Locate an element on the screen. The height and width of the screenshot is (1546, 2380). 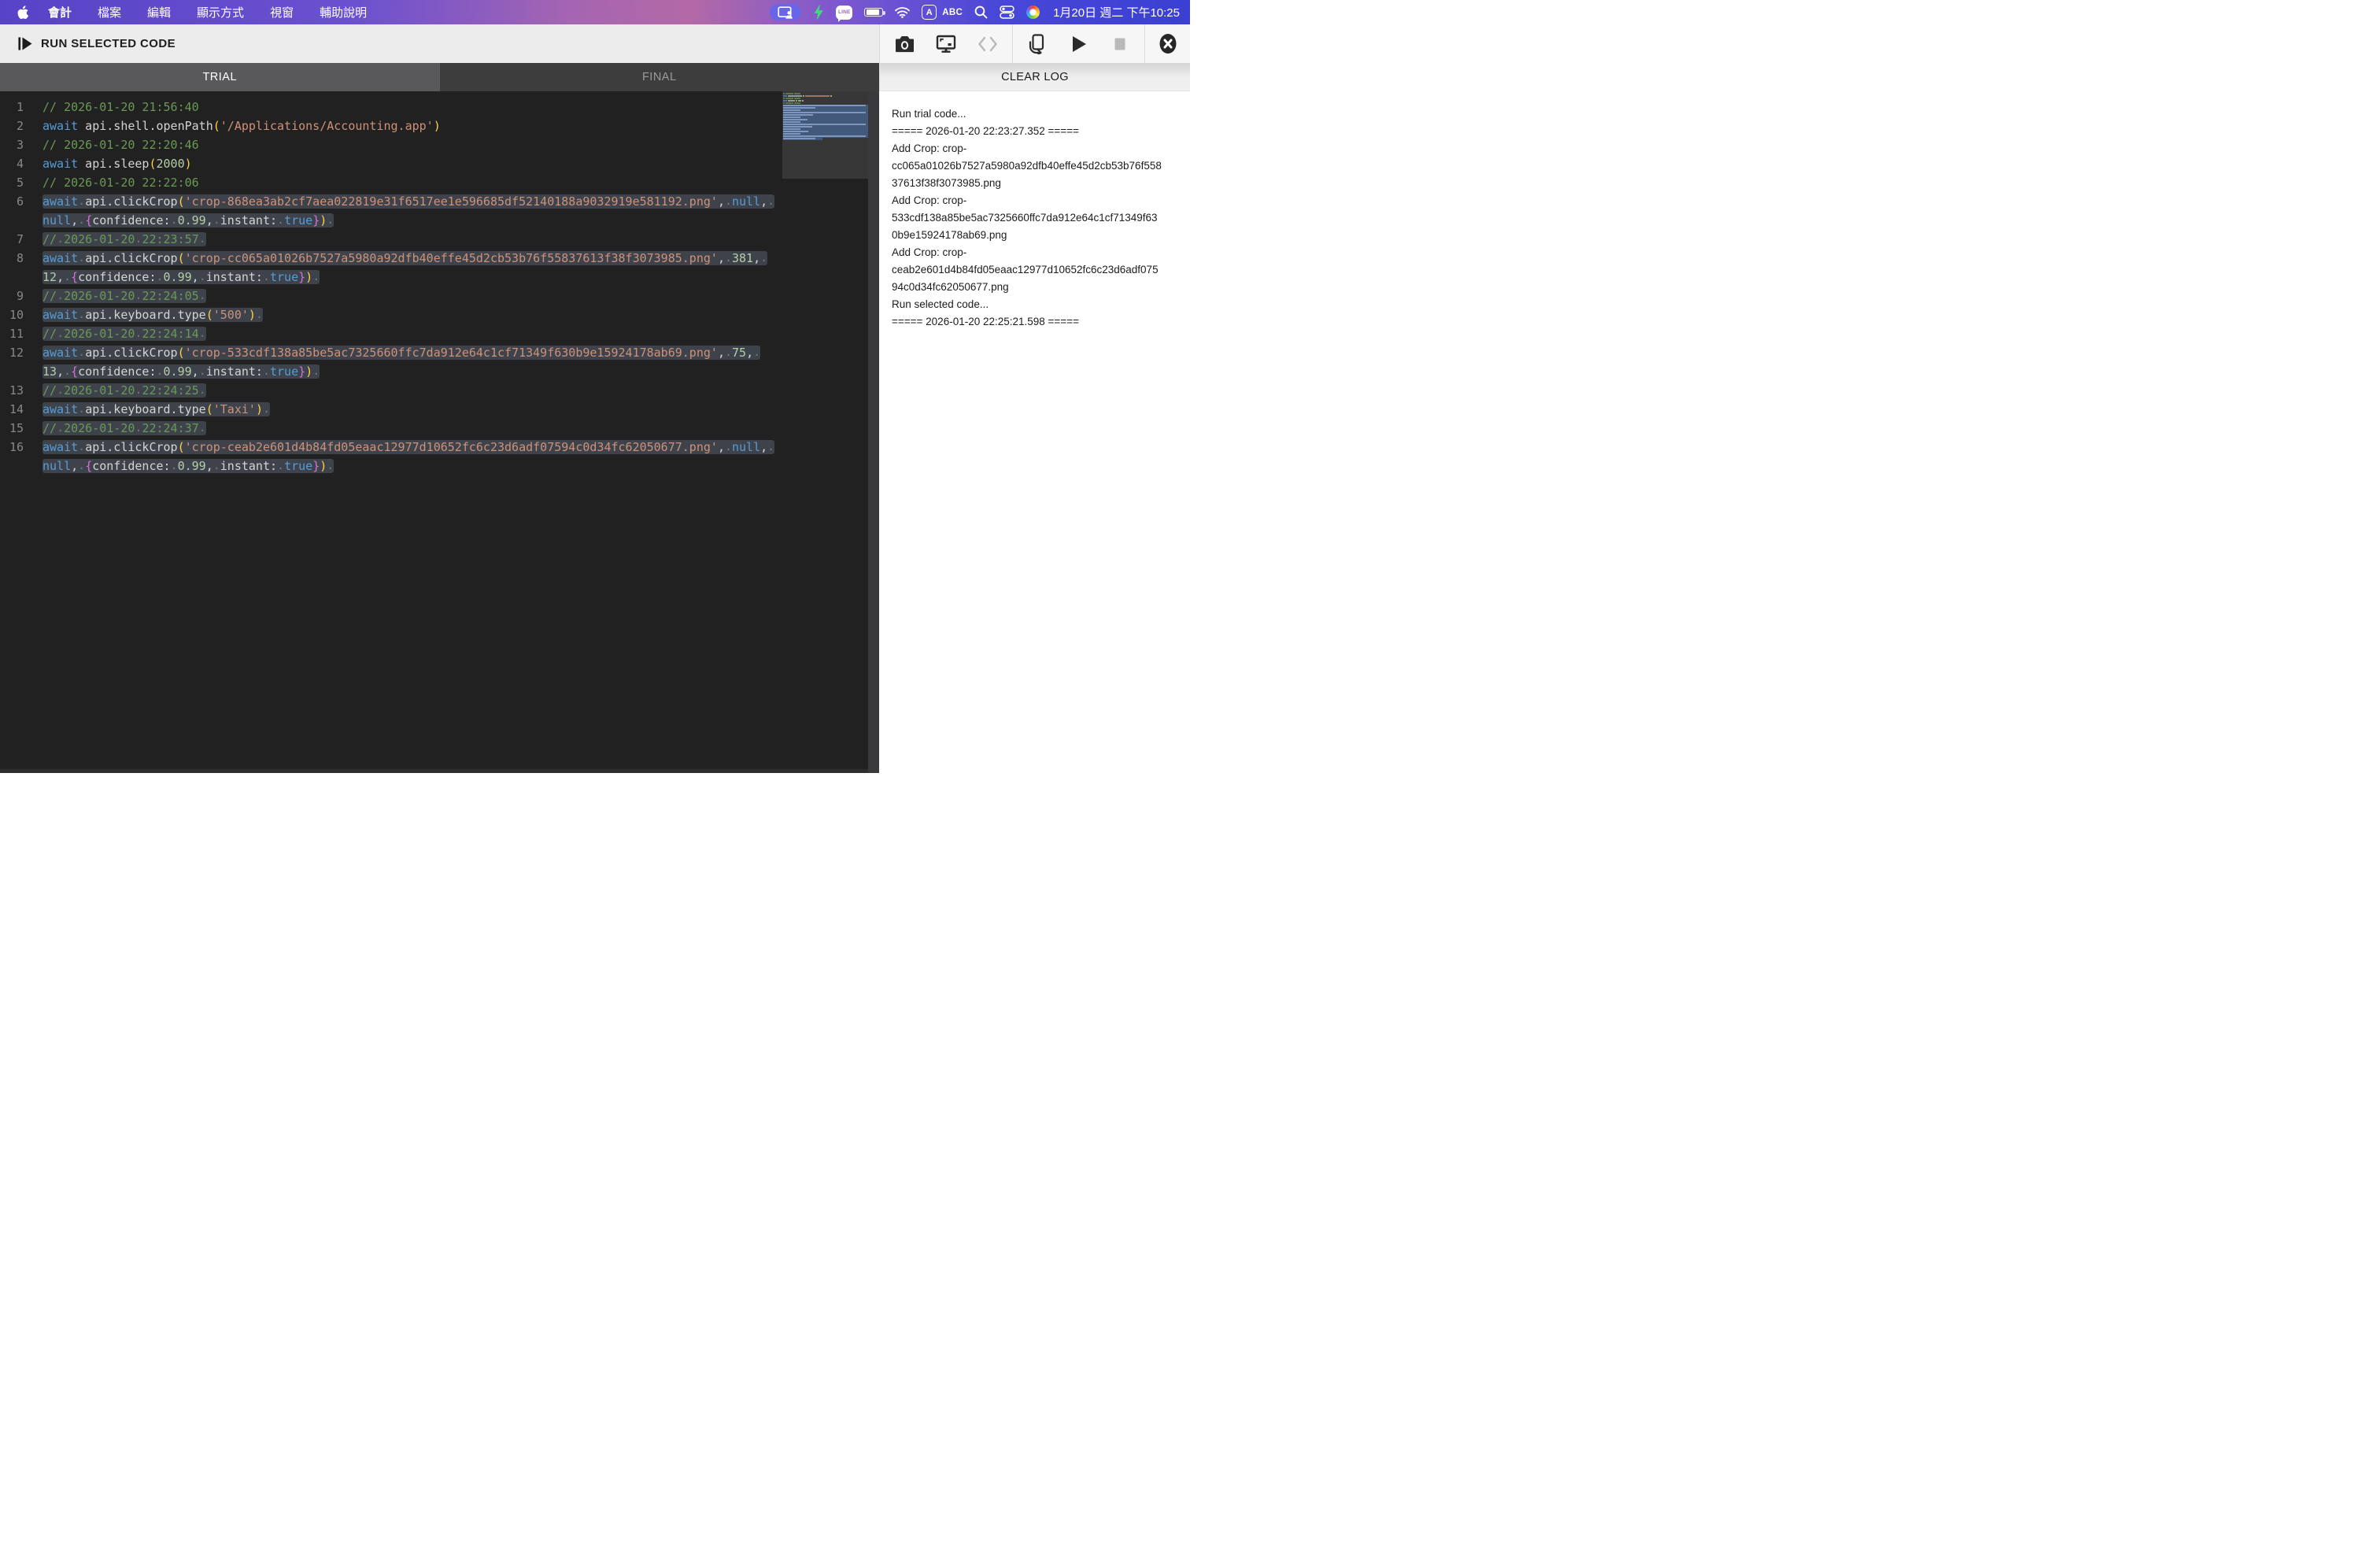
close-button is located at coordinates (1167, 44).